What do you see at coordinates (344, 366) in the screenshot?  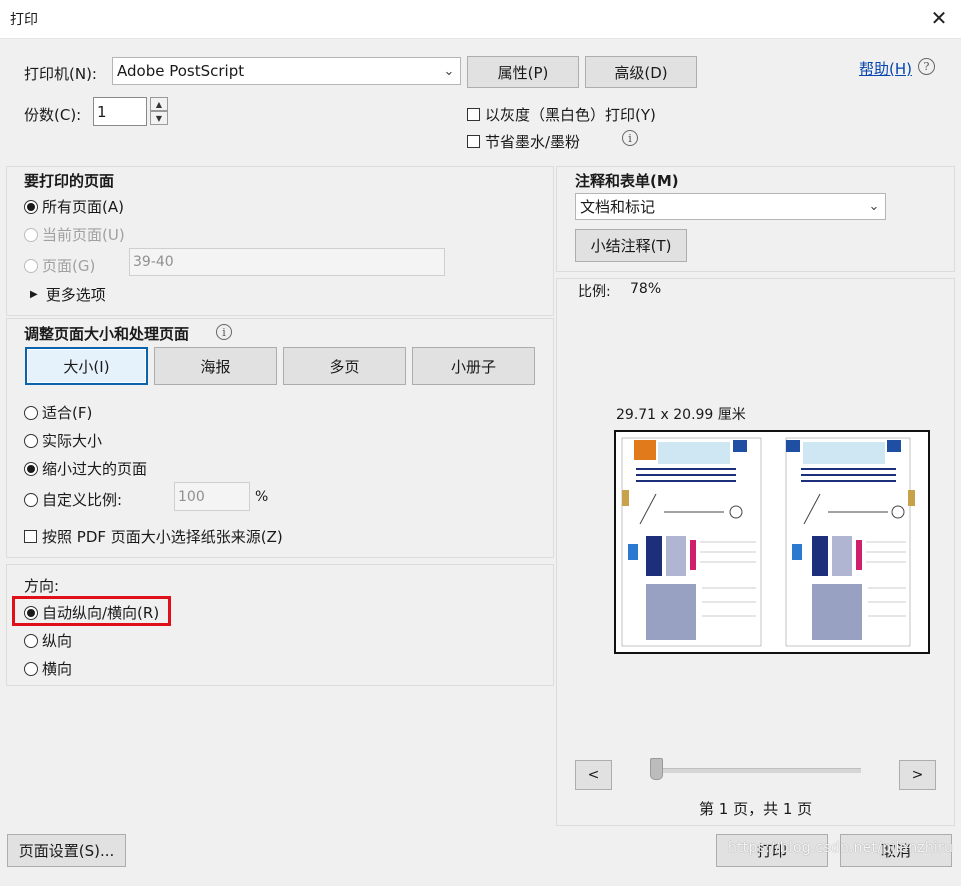 I see `tab-multiple: 多页` at bounding box center [344, 366].